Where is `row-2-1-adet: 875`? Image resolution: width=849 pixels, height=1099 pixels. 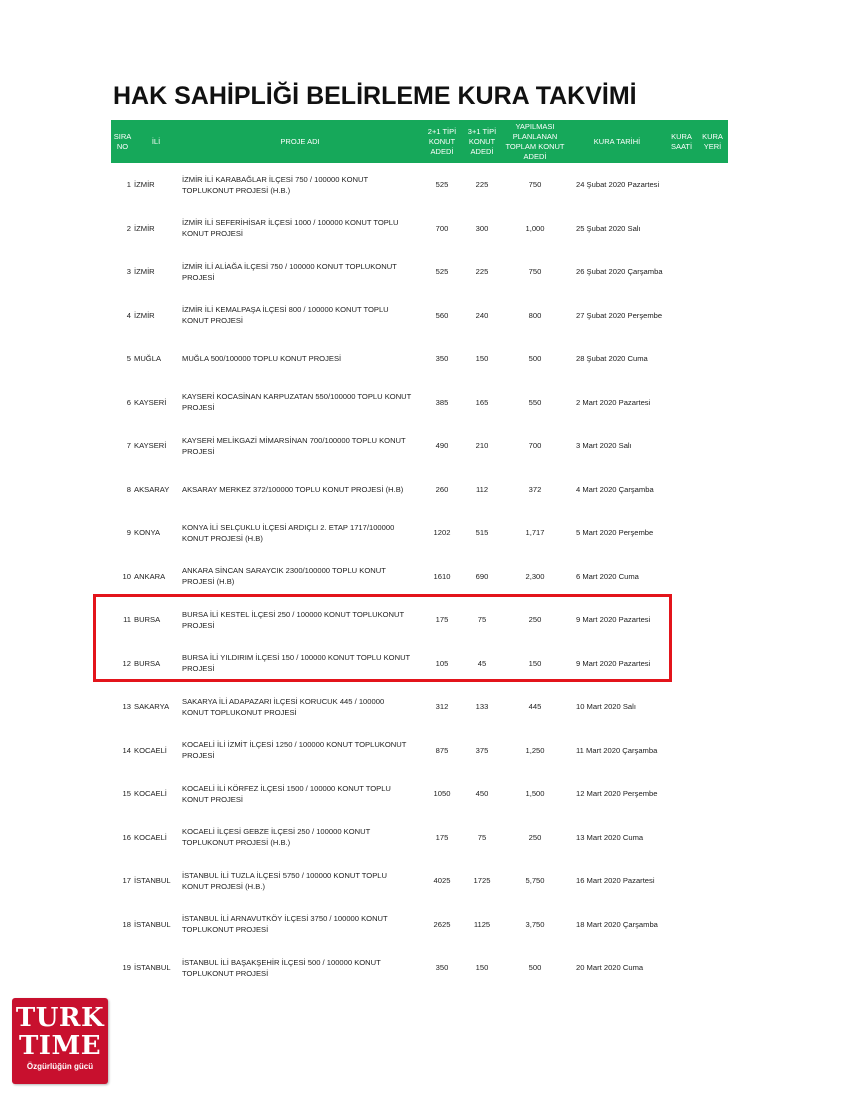 row-2-1-adet: 875 is located at coordinates (442, 750).